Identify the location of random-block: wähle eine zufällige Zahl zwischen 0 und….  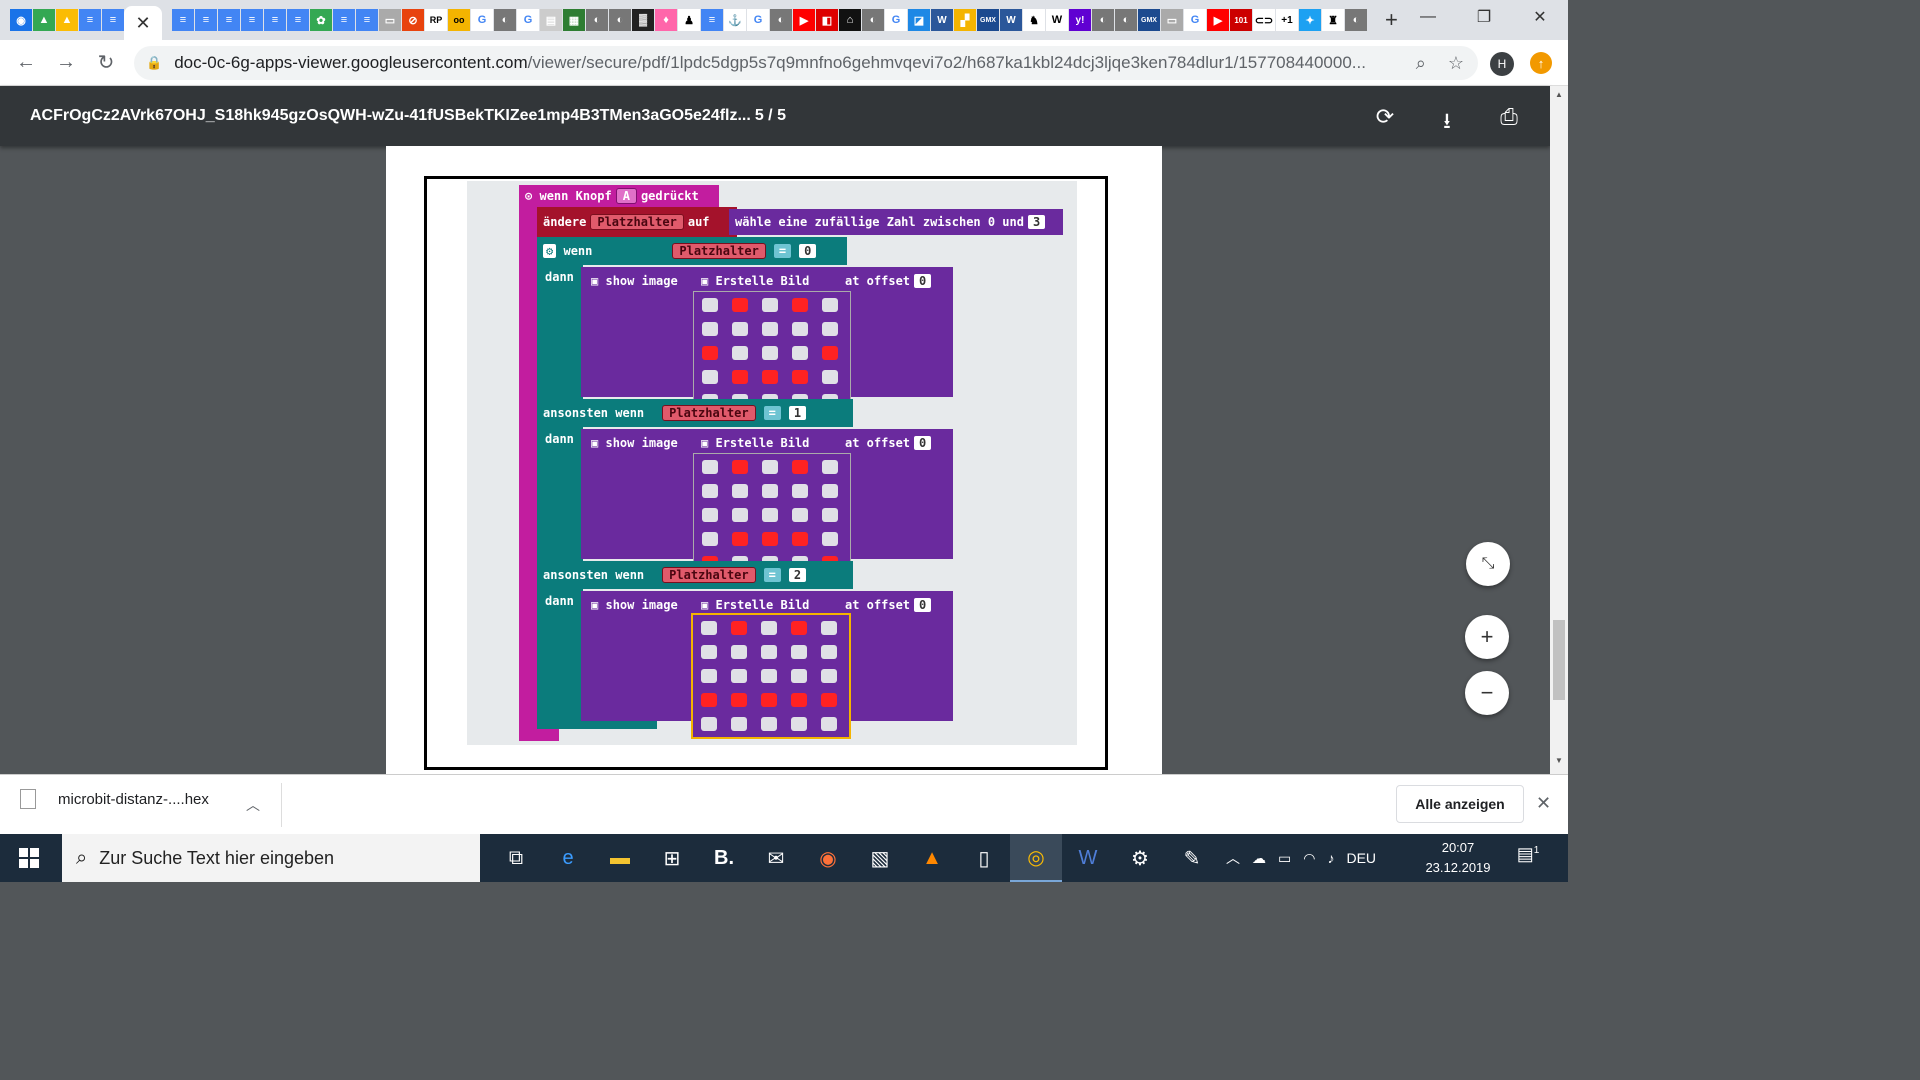
(896, 222).